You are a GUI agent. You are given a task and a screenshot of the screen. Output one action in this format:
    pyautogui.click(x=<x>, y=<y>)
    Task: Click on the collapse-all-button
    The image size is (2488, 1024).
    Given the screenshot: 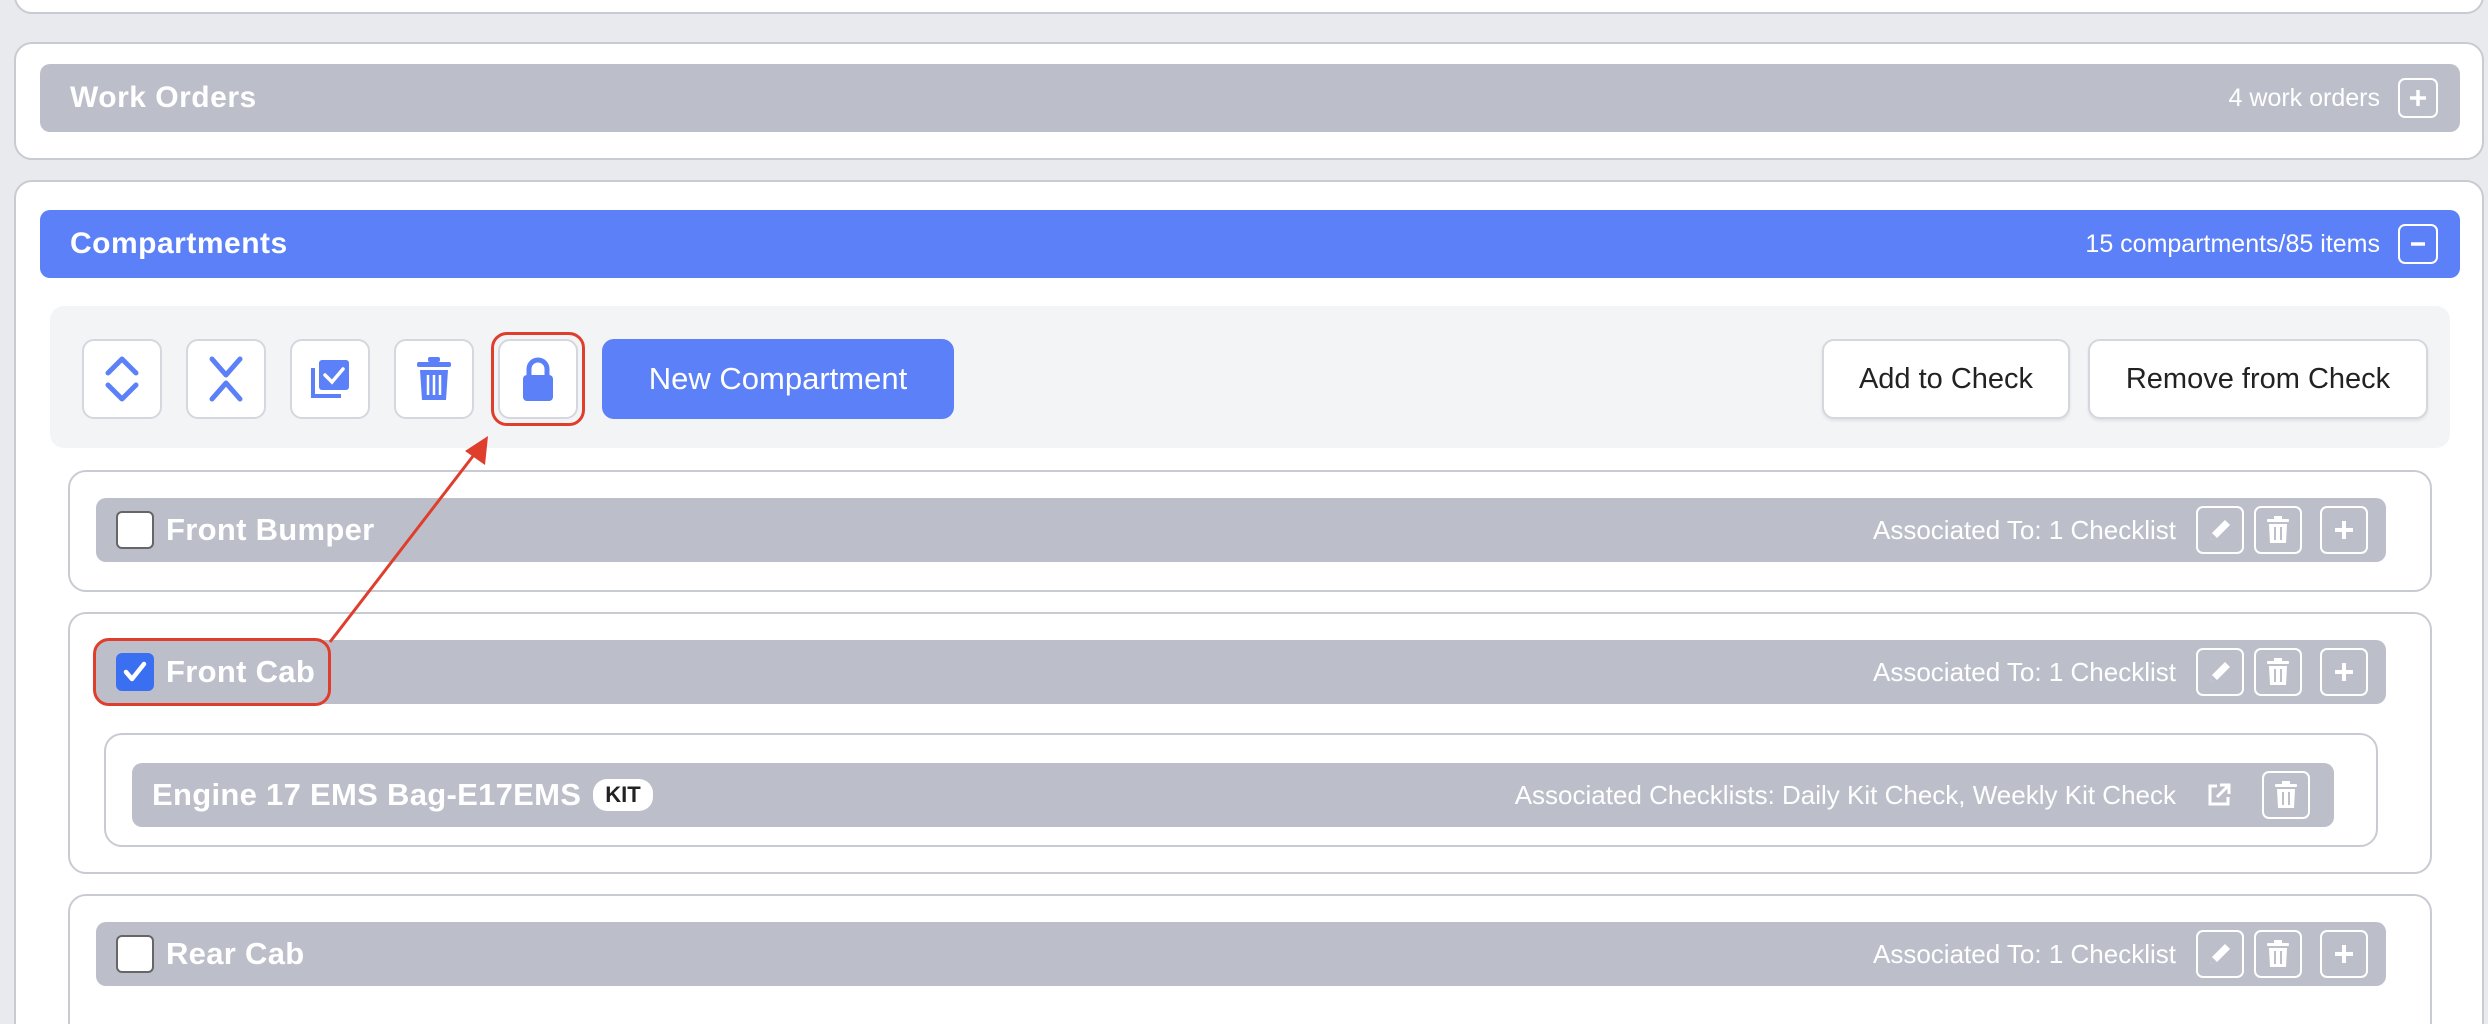 What is the action you would take?
    pyautogui.click(x=226, y=379)
    